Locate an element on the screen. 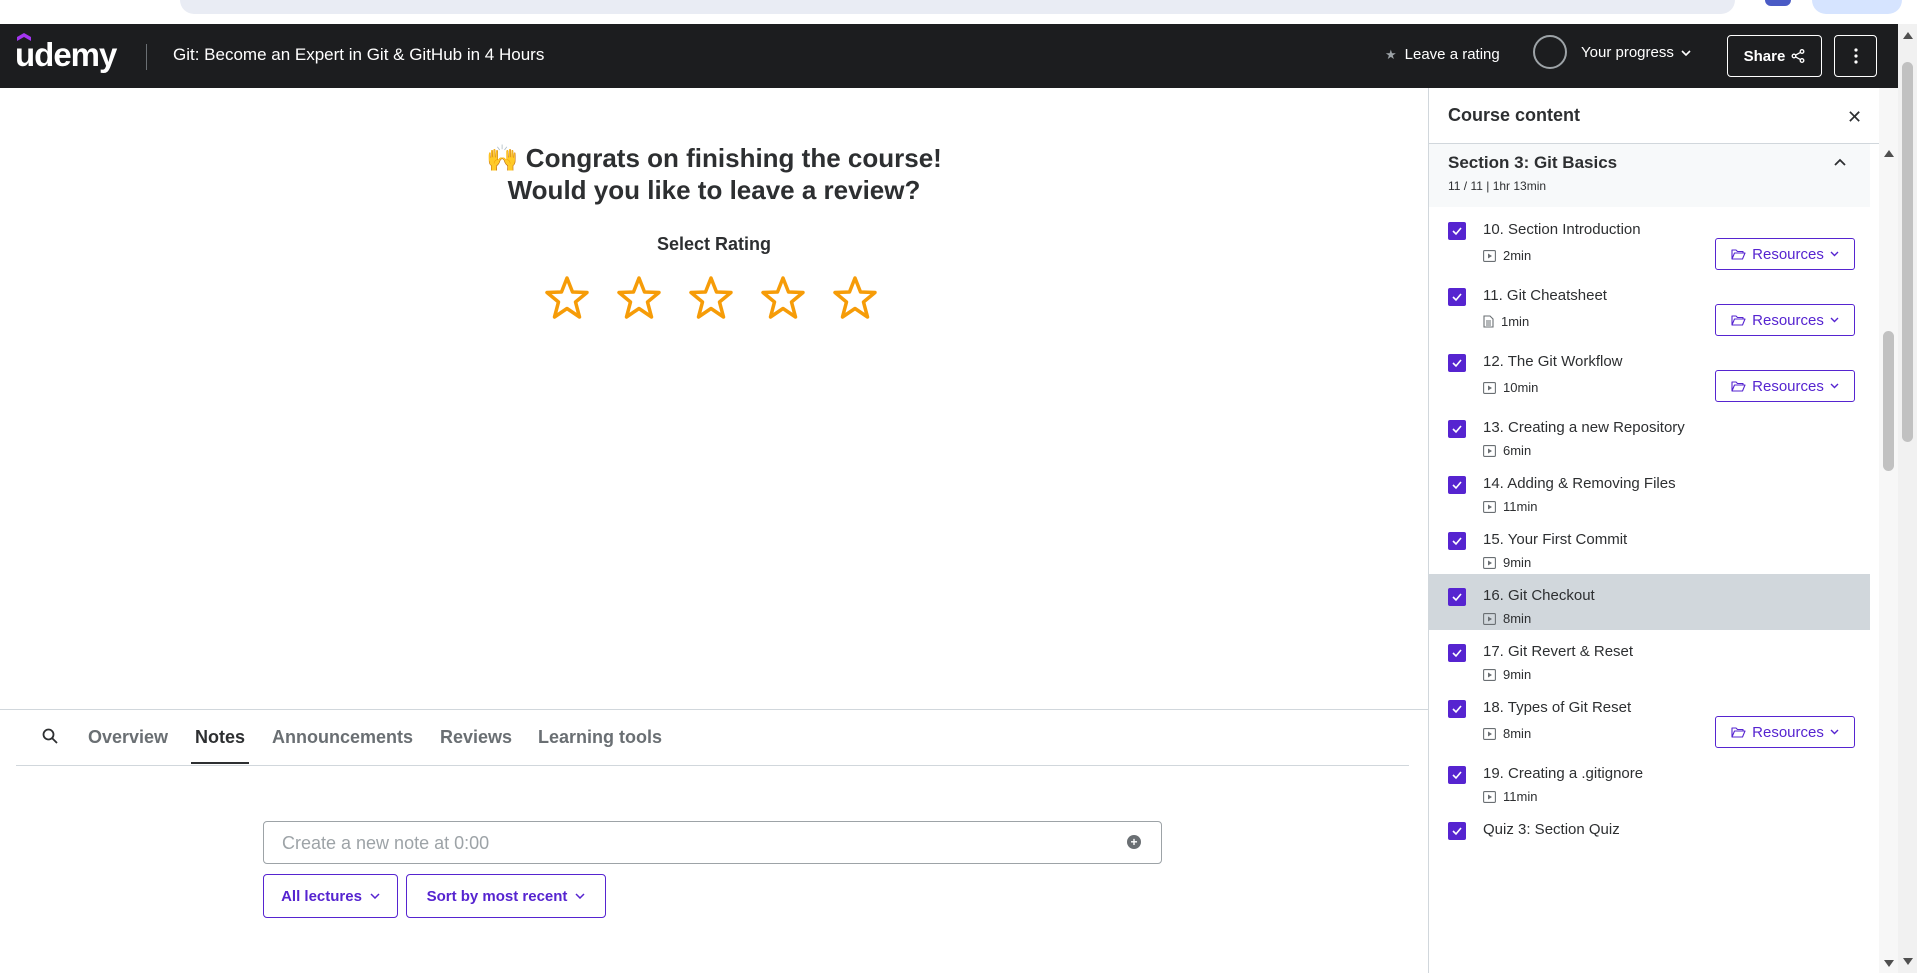  lecture-title: 14. Adding & Removing Files is located at coordinates (1579, 483).